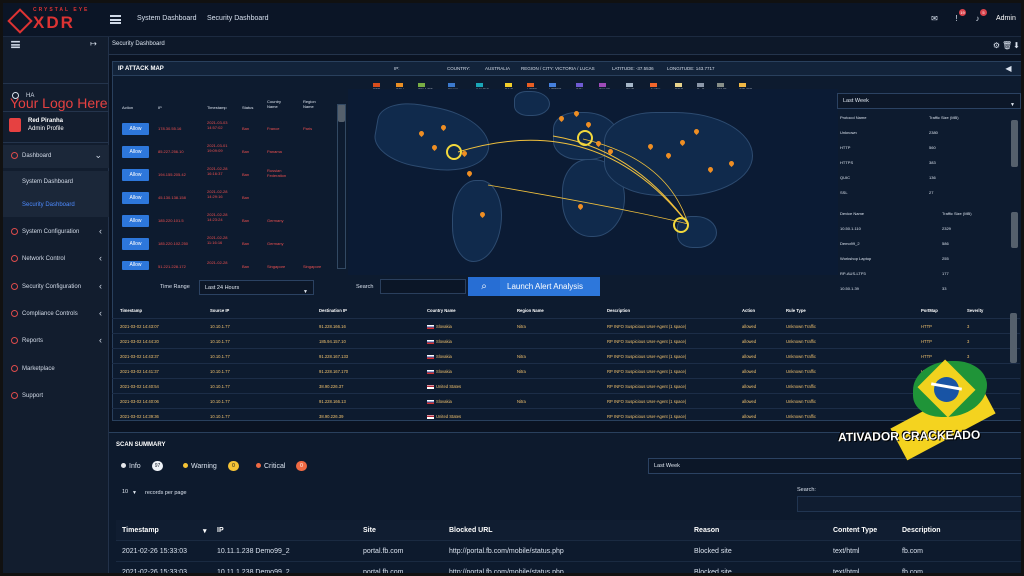 This screenshot has height=576, width=1024. What do you see at coordinates (46, 121) in the screenshot?
I see `profile-name: Red Piranha` at bounding box center [46, 121].